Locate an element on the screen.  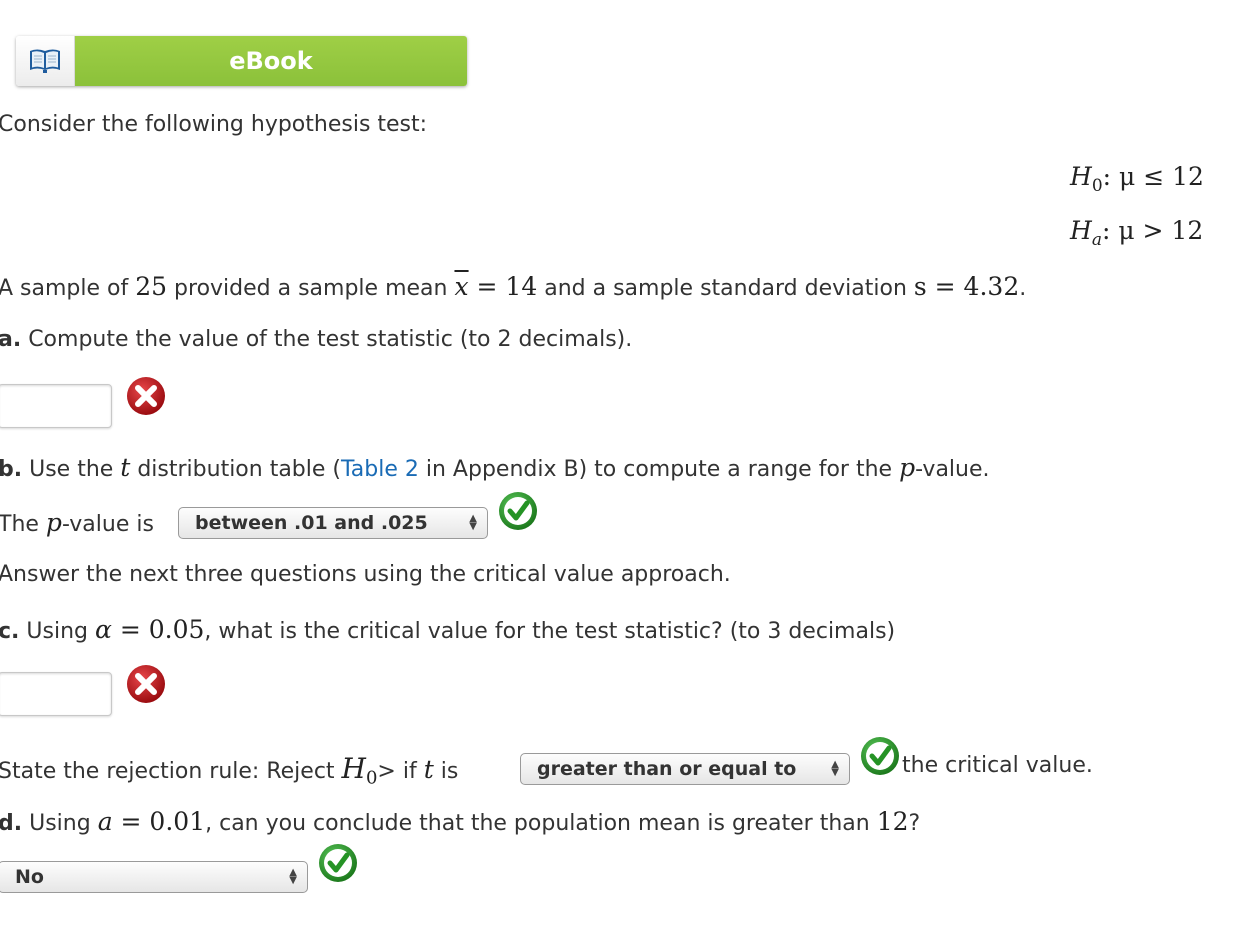
ebook-icon-cell is located at coordinates (45, 61).